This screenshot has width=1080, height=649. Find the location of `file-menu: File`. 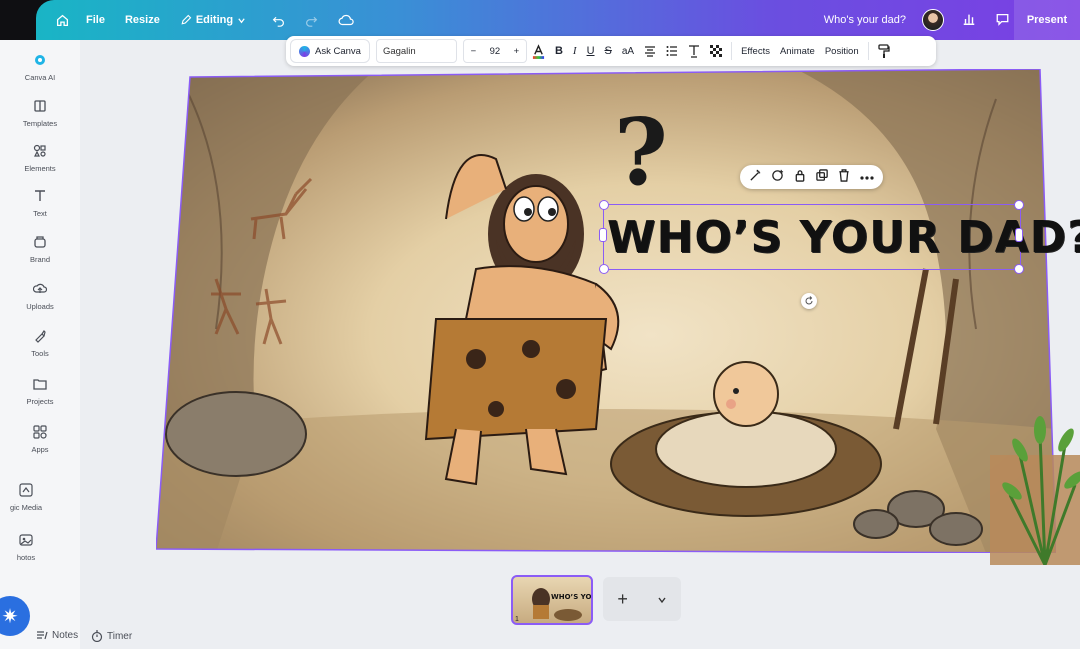

file-menu: File is located at coordinates (95, 20).